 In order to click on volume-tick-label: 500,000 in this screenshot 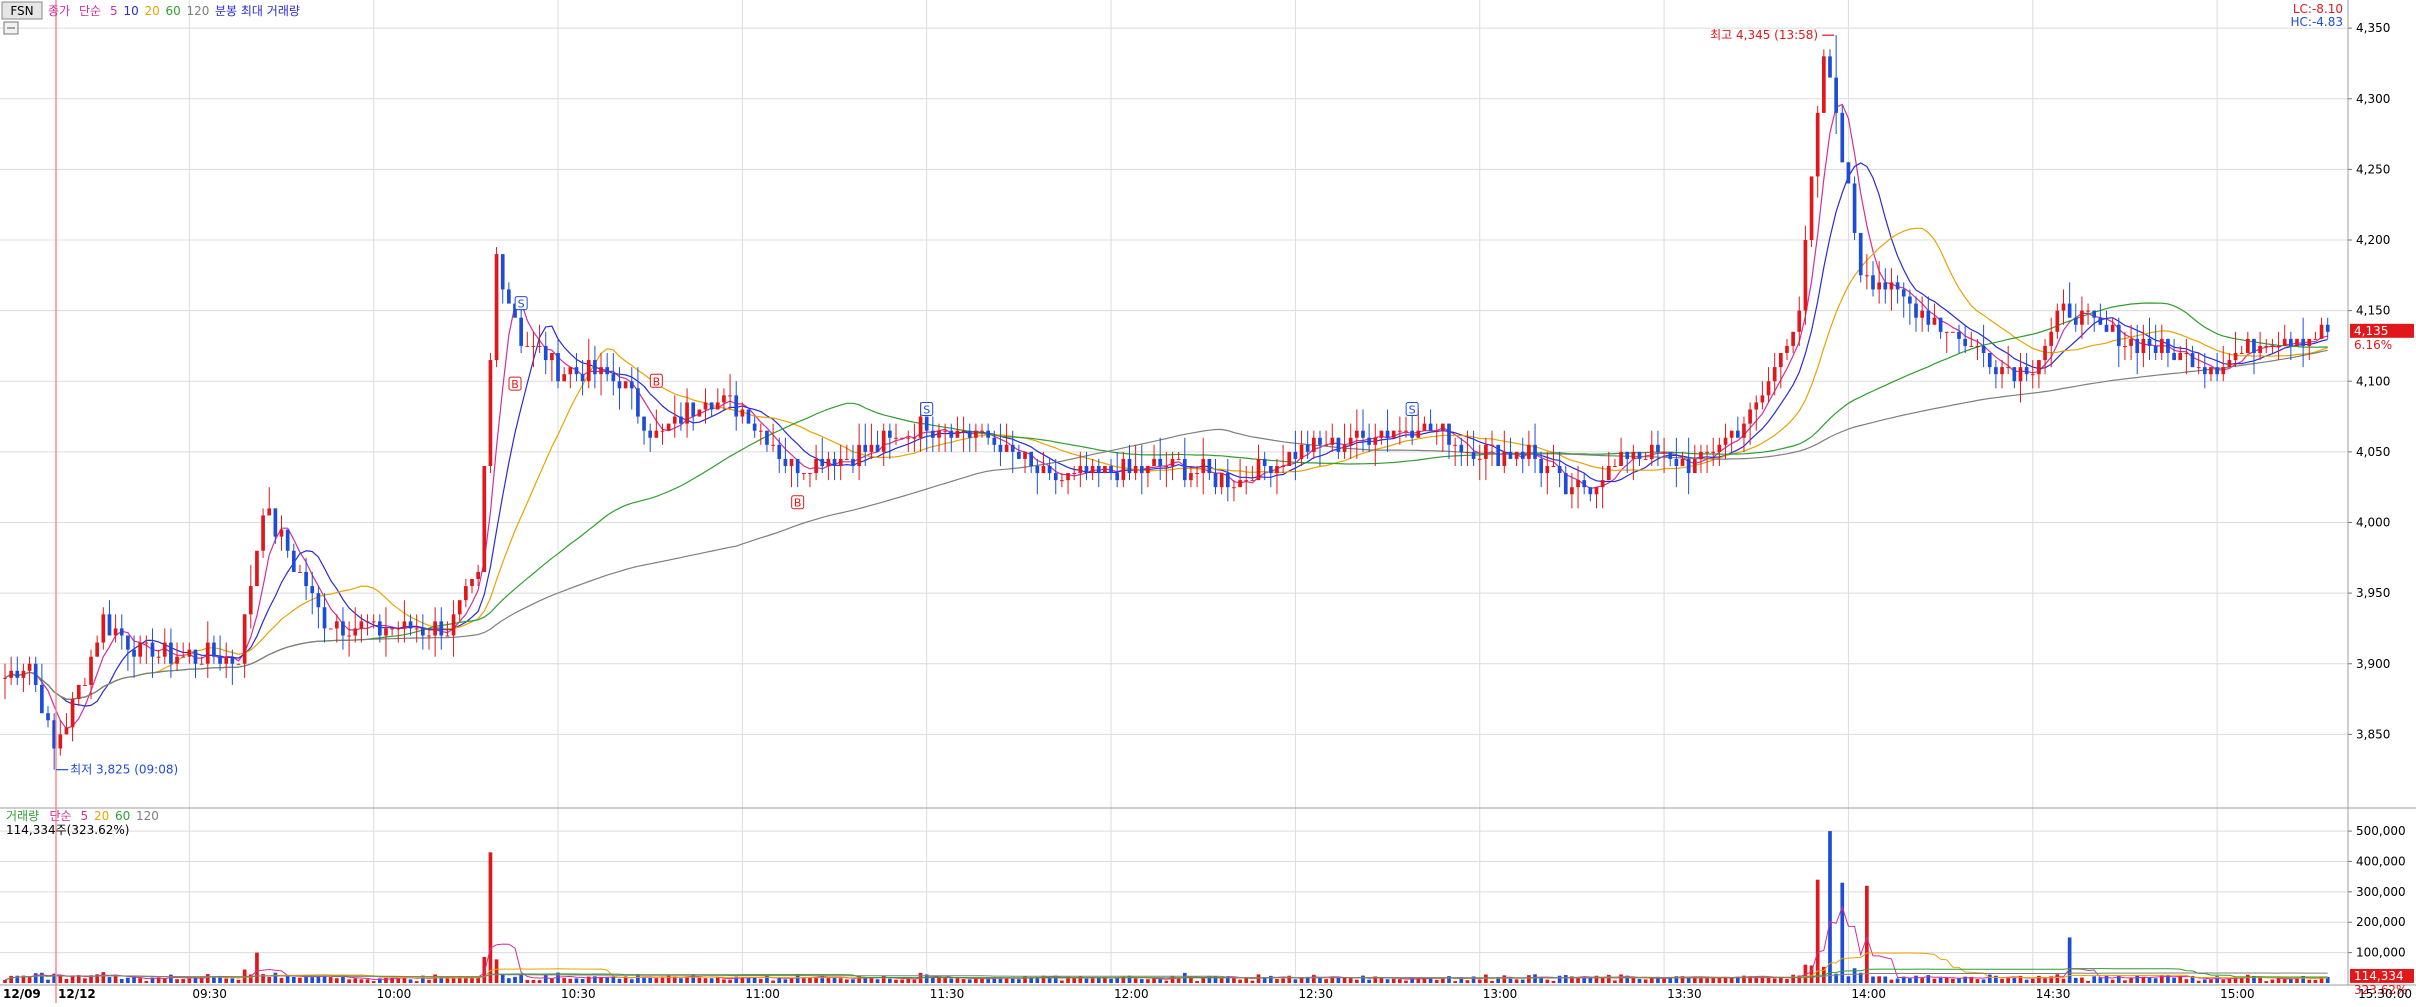, I will do `click(2381, 831)`.